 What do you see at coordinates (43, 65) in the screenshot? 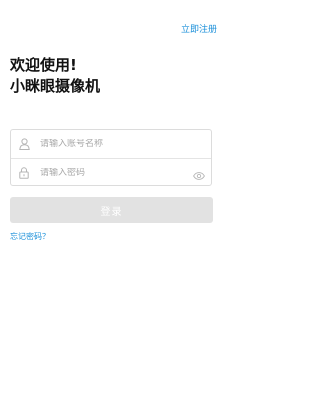
I see `welcome-line-1: 欢迎使用!` at bounding box center [43, 65].